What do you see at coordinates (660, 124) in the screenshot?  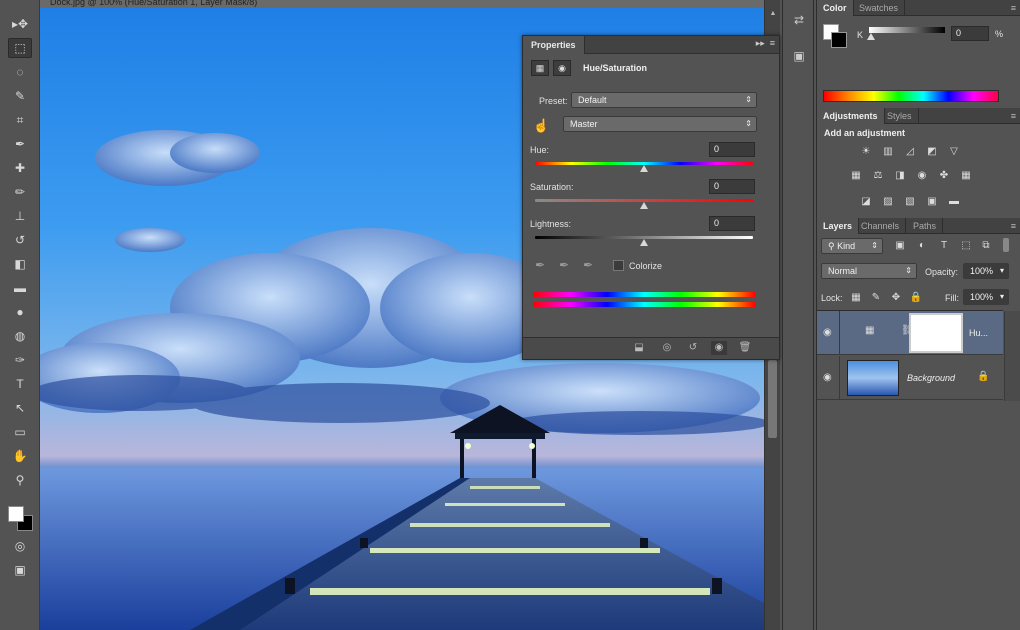 I see `channel-select: Master ⇕` at bounding box center [660, 124].